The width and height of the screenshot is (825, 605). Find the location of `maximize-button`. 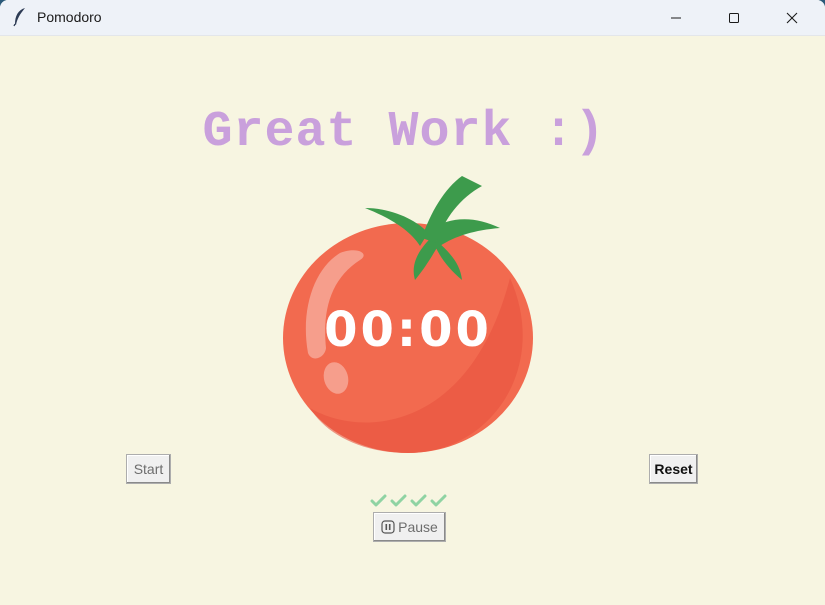

maximize-button is located at coordinates (734, 17).